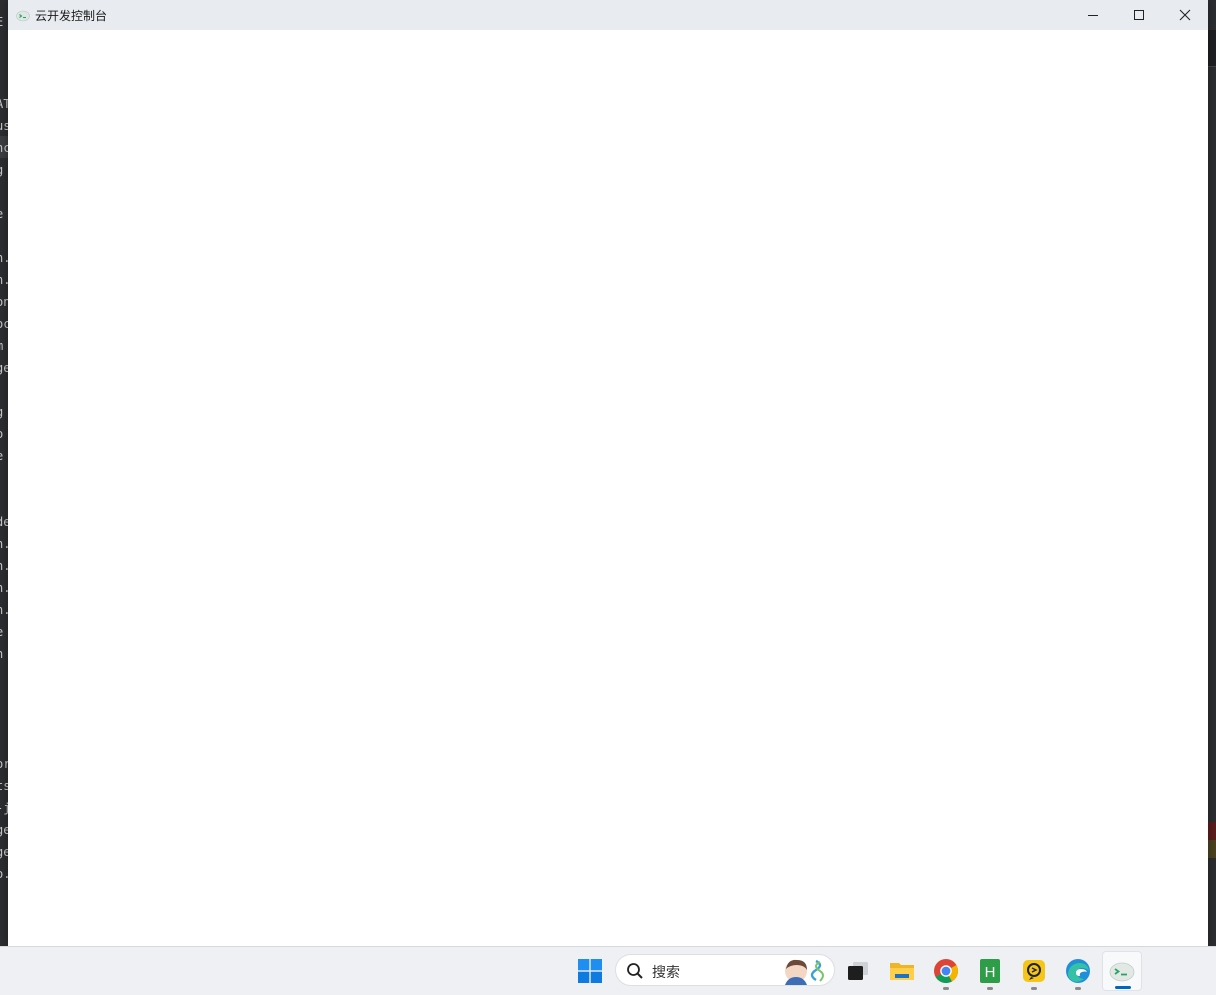  I want to click on background-code-fragment: m, so click(4, 346).